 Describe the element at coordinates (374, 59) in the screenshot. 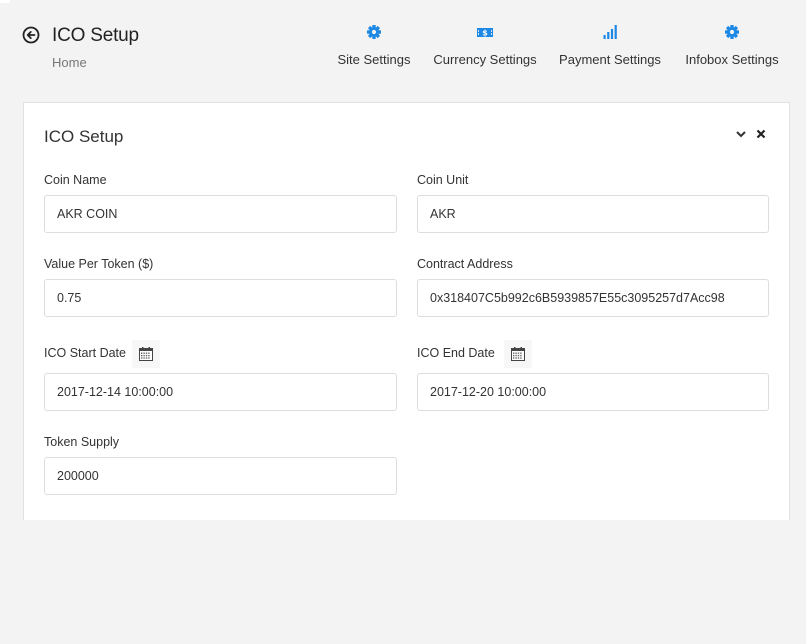

I see `nav-label: Site Settings` at that location.